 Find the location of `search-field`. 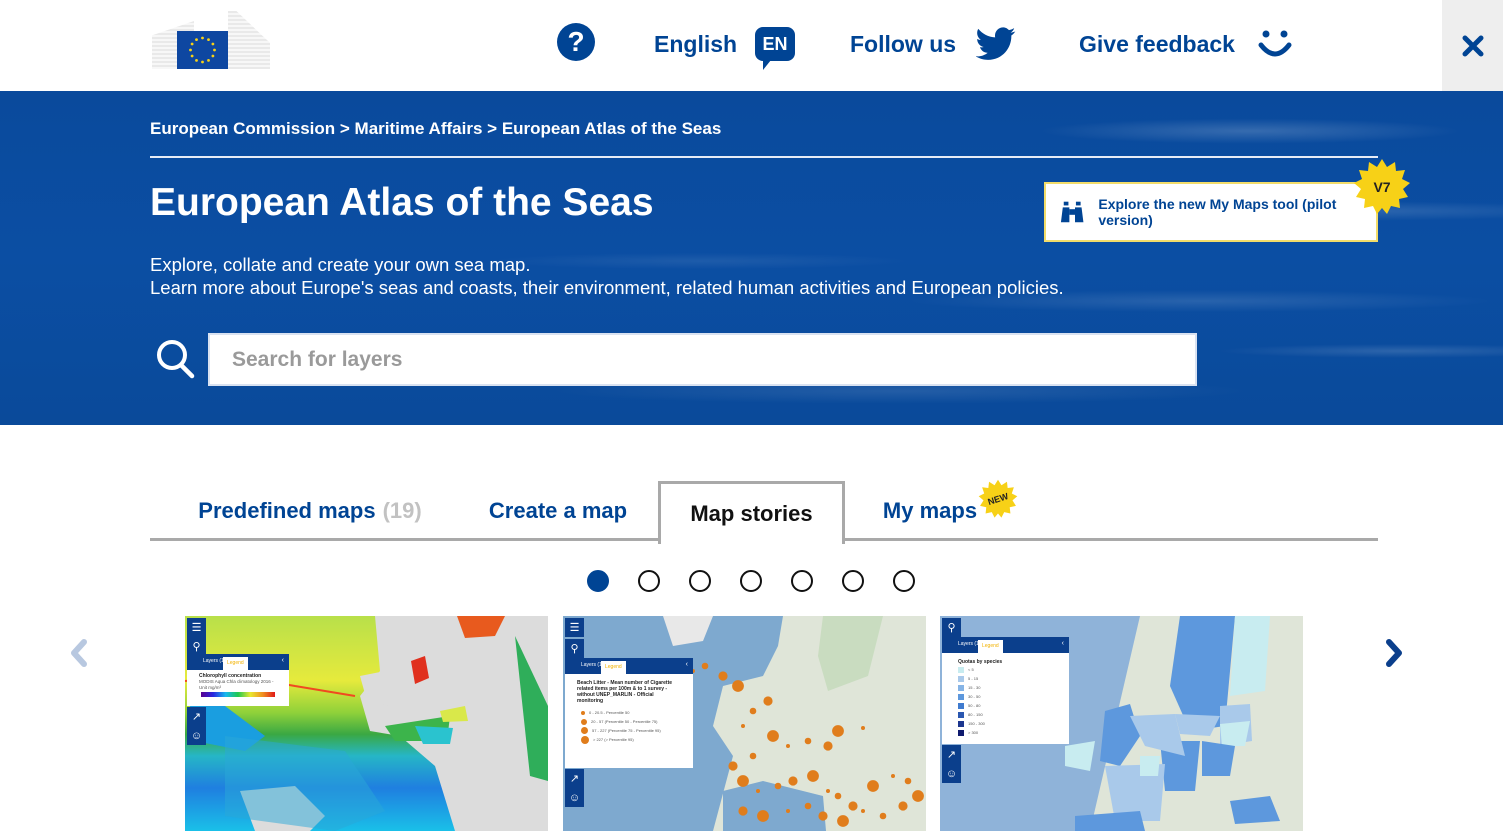

search-field is located at coordinates (702, 359).